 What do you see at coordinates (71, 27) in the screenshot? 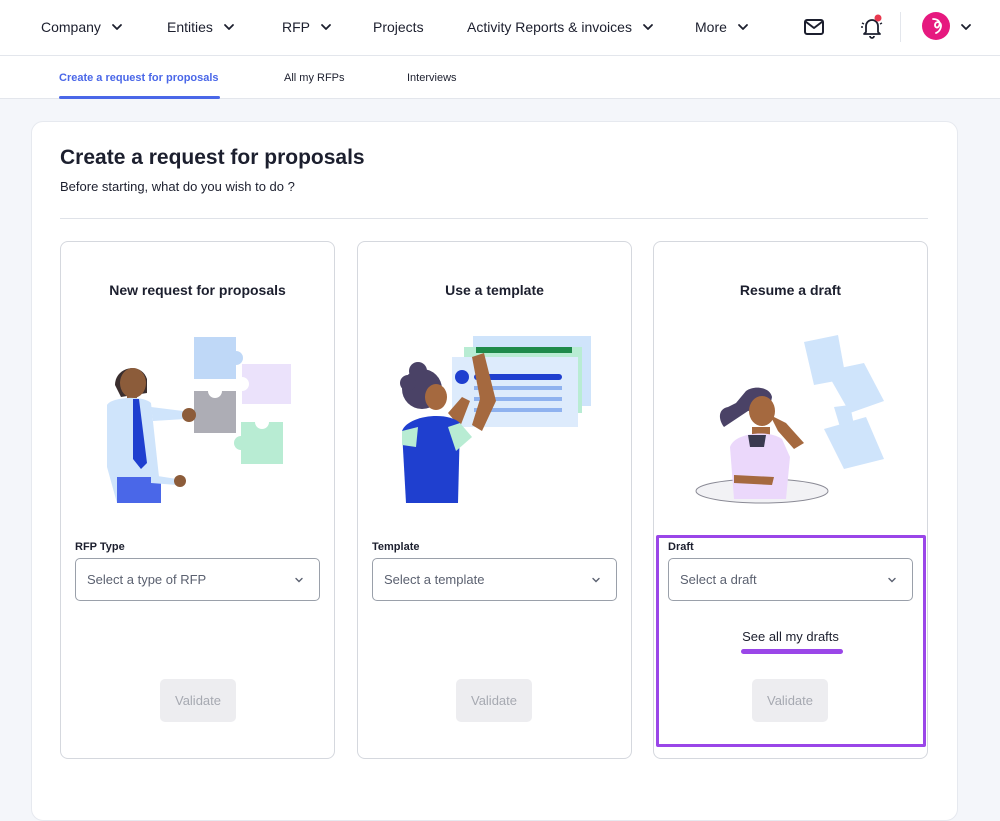
I see `nav-company-label: Company` at bounding box center [71, 27].